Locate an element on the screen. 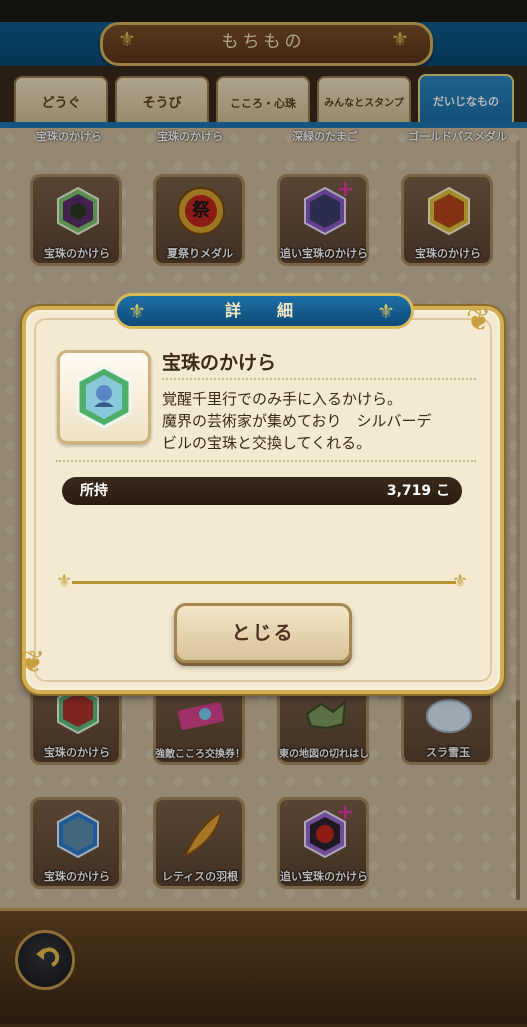 The width and height of the screenshot is (527, 1027). item-preview is located at coordinates (104, 397).